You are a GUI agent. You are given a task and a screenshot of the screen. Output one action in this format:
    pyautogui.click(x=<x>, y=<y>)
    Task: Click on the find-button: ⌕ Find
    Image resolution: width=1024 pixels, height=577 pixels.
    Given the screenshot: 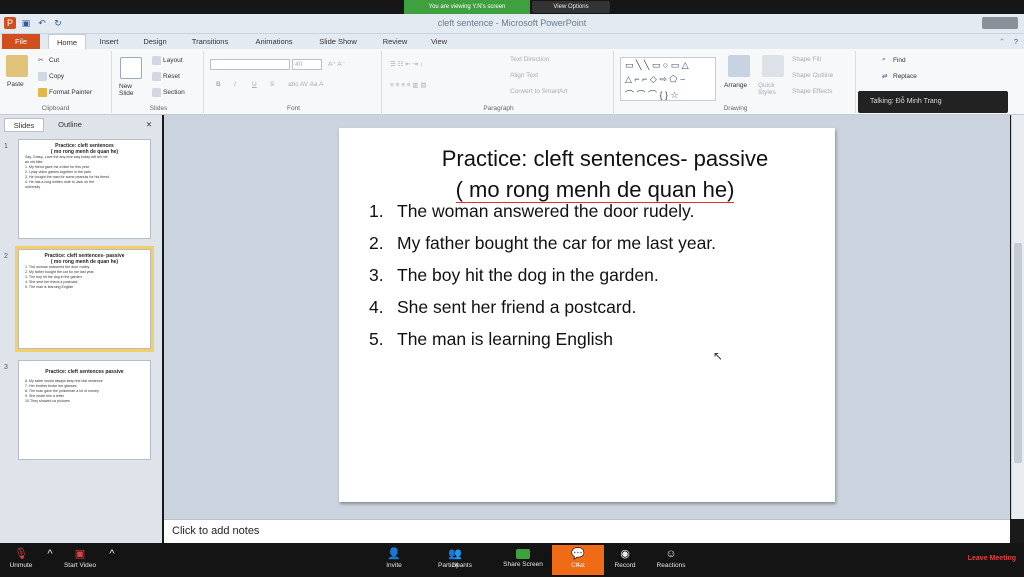 What is the action you would take?
    pyautogui.click(x=894, y=60)
    